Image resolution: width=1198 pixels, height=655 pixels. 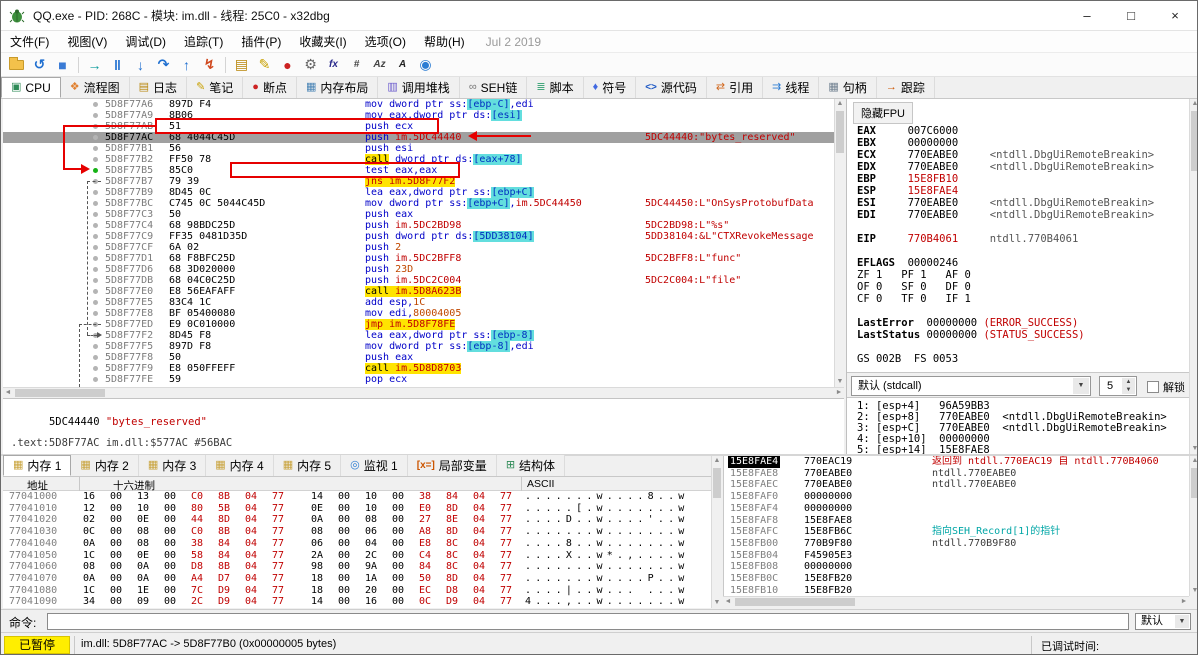 I want to click on step-over-icon: ↷, so click(x=163, y=65).